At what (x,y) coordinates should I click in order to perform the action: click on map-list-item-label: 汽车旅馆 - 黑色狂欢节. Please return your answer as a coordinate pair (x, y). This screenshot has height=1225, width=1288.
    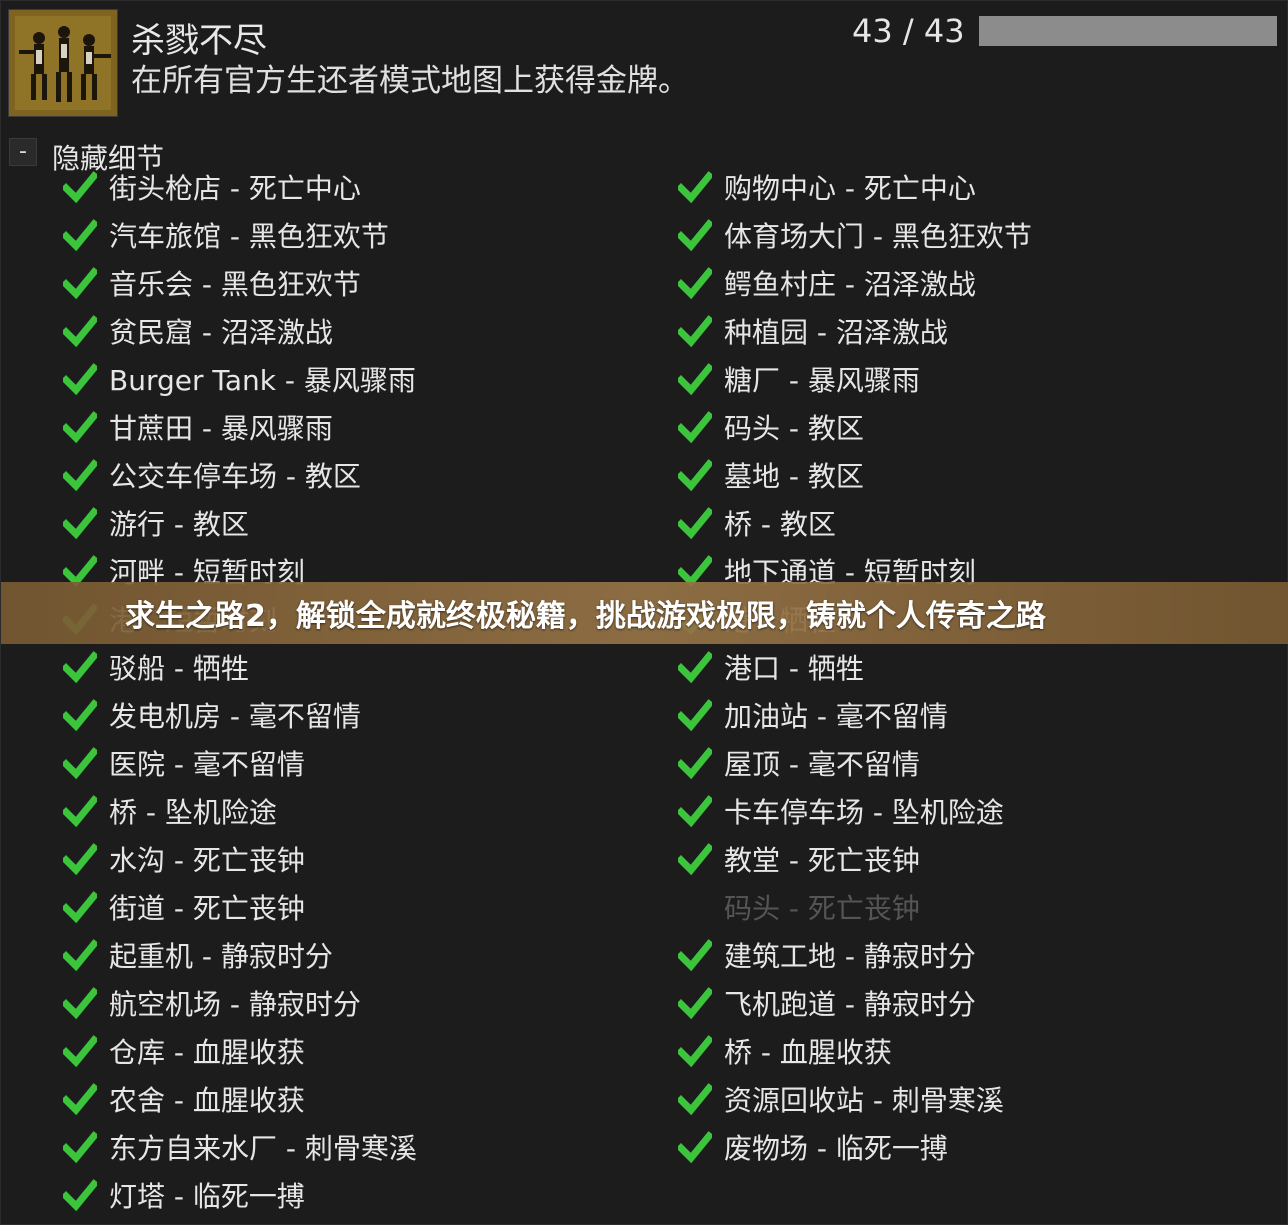
    Looking at the image, I should click on (249, 236).